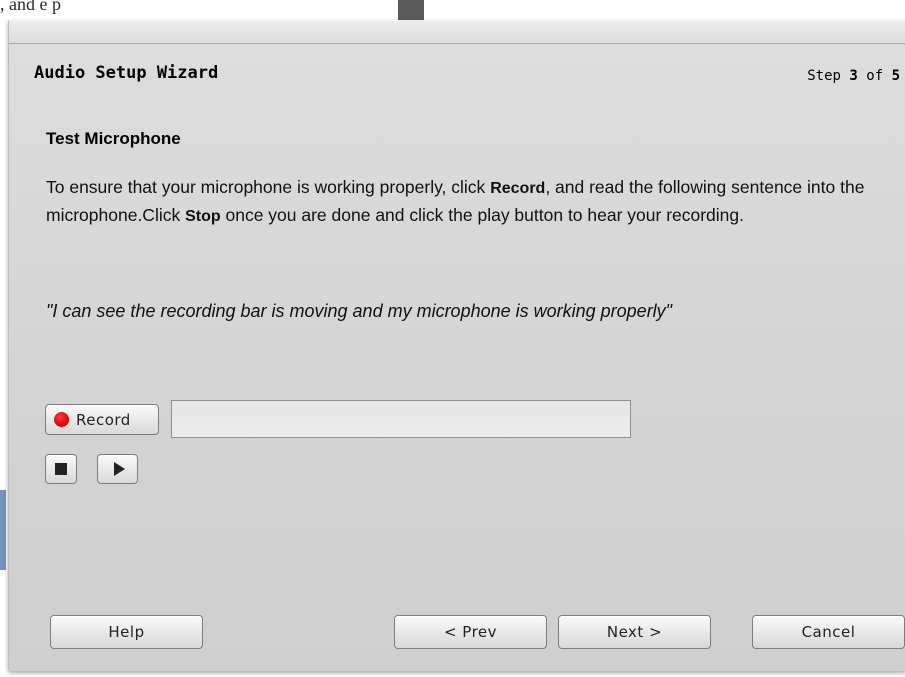  What do you see at coordinates (411, 11) in the screenshot?
I see `background-divider` at bounding box center [411, 11].